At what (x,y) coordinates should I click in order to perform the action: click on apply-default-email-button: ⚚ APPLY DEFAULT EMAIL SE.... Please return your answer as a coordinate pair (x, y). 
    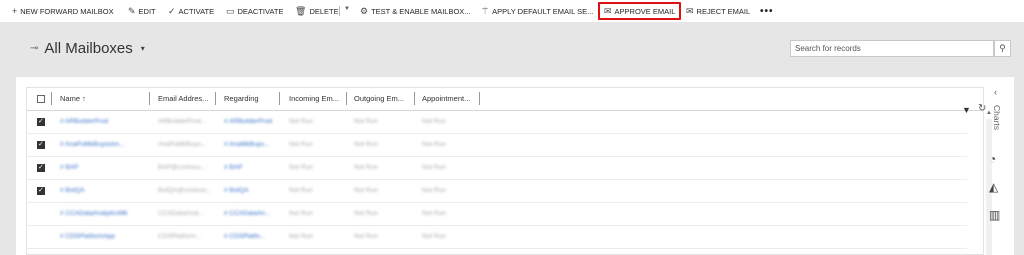
    Looking at the image, I should click on (537, 11).